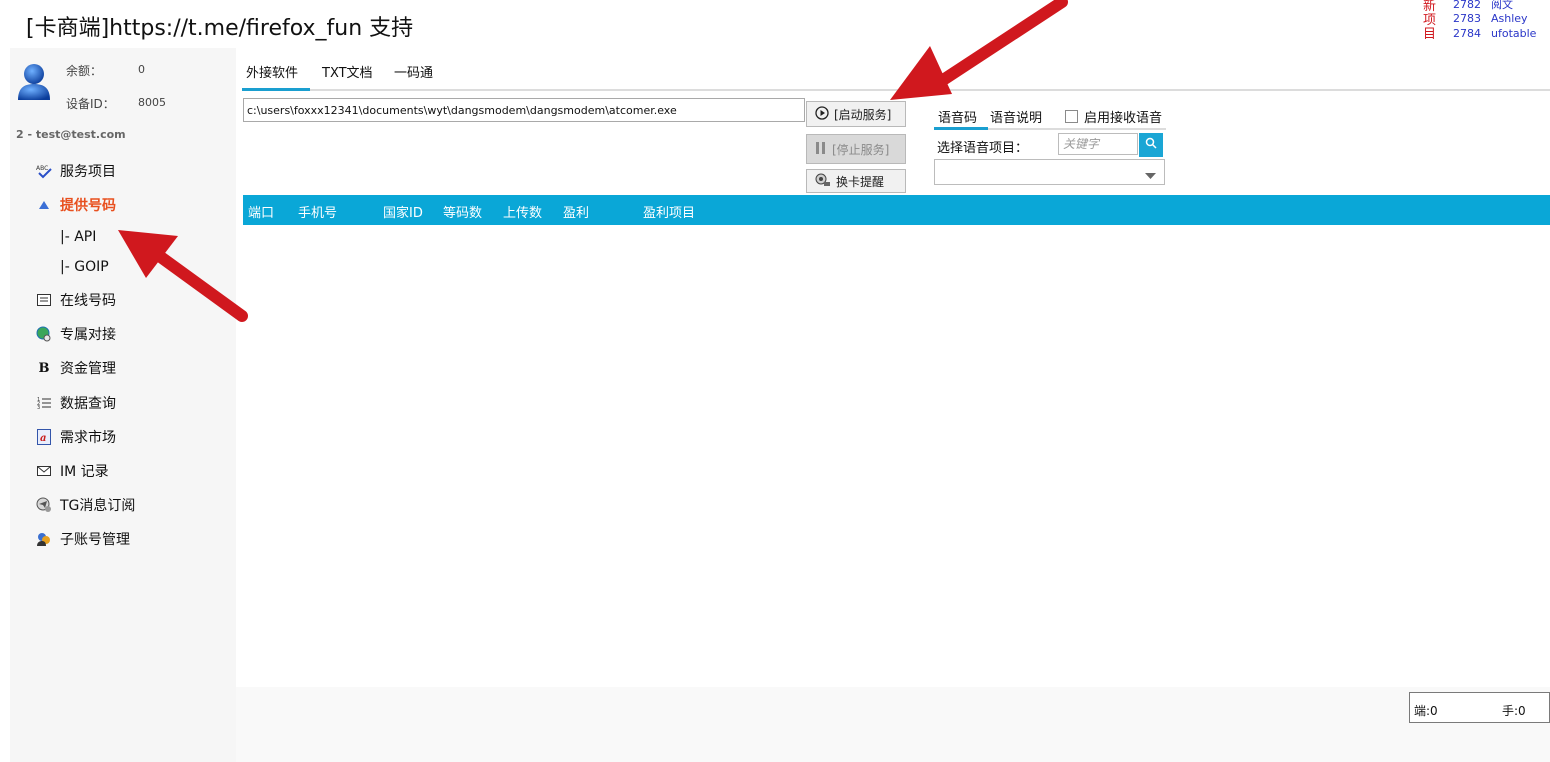  Describe the element at coordinates (1049, 172) in the screenshot. I see `voice-project-select` at that location.